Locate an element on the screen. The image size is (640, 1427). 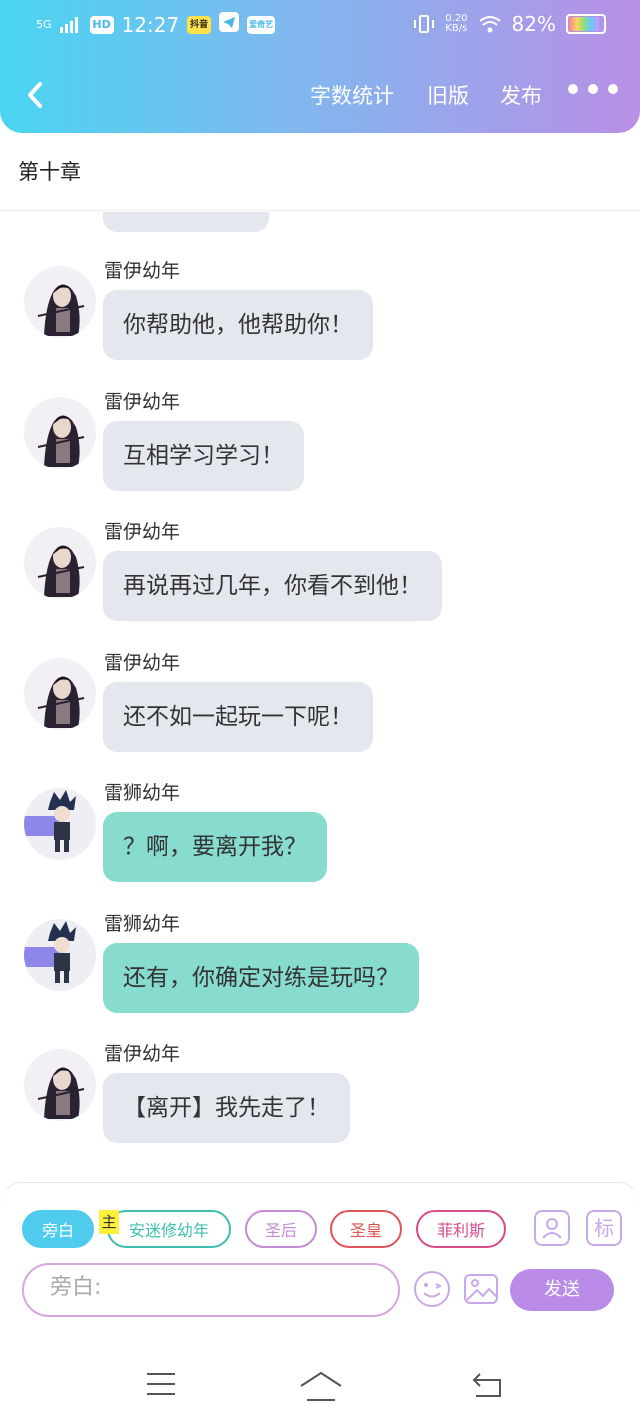
character-chip: 旁白 is located at coordinates (58, 1229).